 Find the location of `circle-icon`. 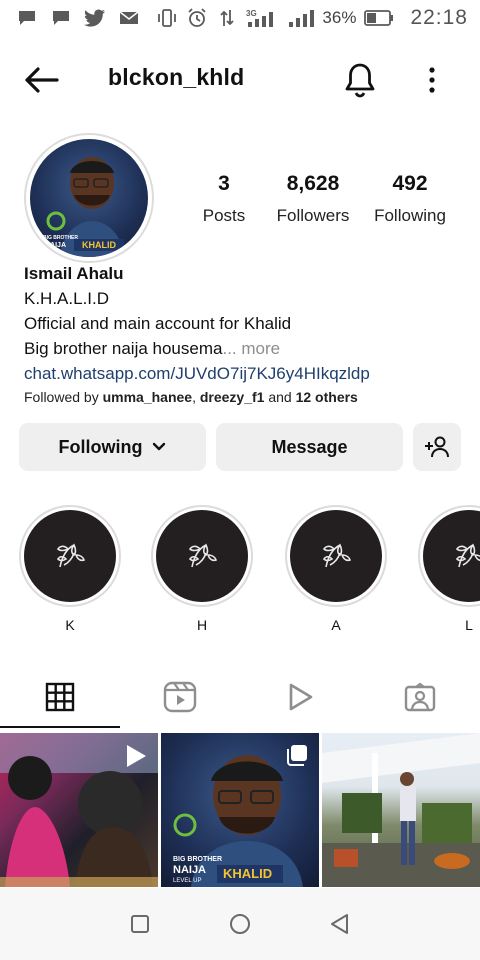

circle-icon is located at coordinates (240, 924).